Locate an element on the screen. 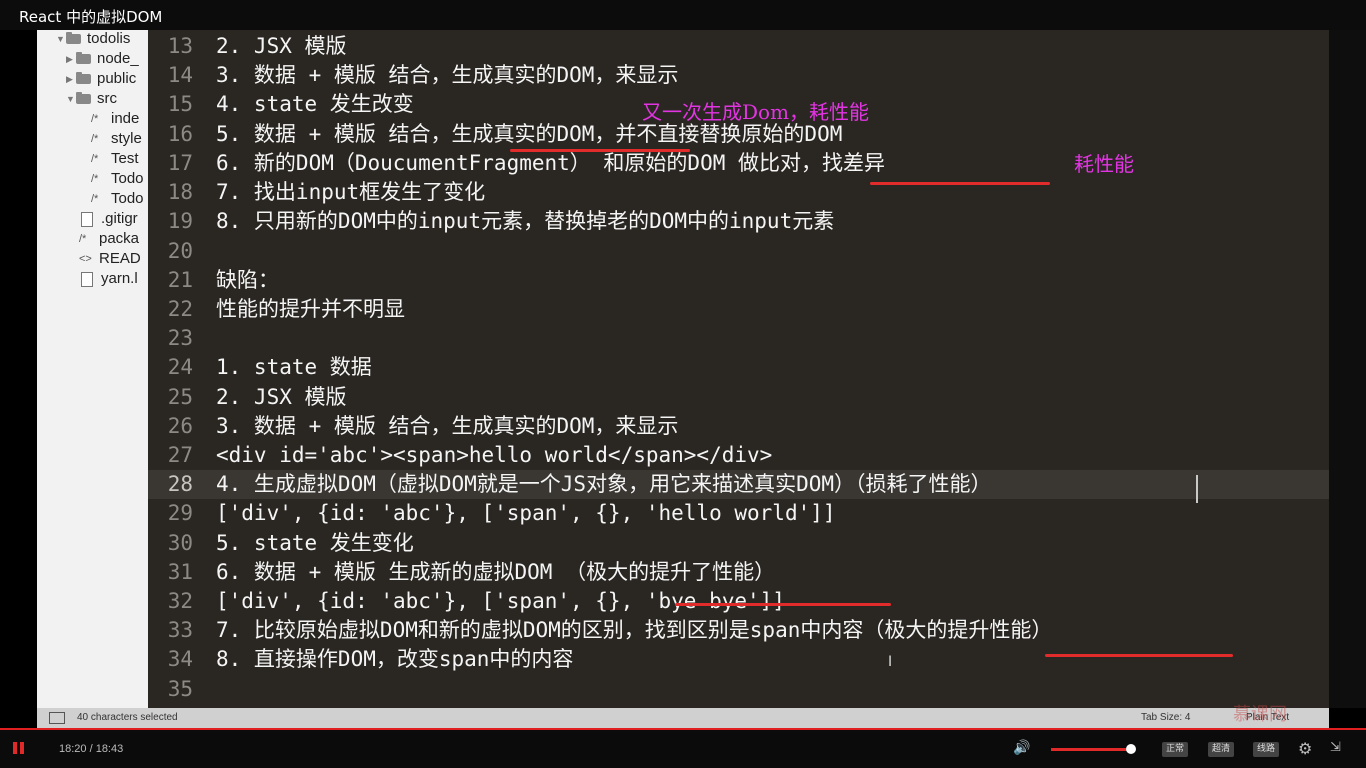 This screenshot has height=768, width=1366. sidebar-item-package: /* packa is located at coordinates (109, 240).